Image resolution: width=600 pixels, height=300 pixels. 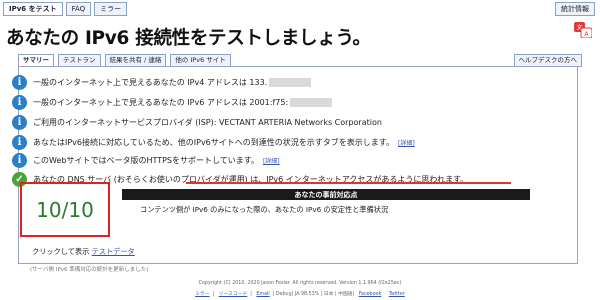 I want to click on footer-stat: JA 98.53% | 日本 | 中国語, so click(x=323, y=294).